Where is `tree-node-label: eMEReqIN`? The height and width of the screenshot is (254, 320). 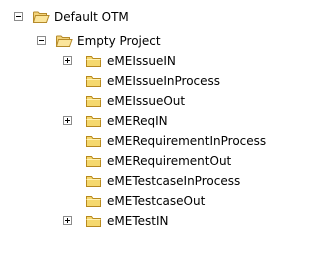 tree-node-label: eMEReqIN is located at coordinates (137, 121).